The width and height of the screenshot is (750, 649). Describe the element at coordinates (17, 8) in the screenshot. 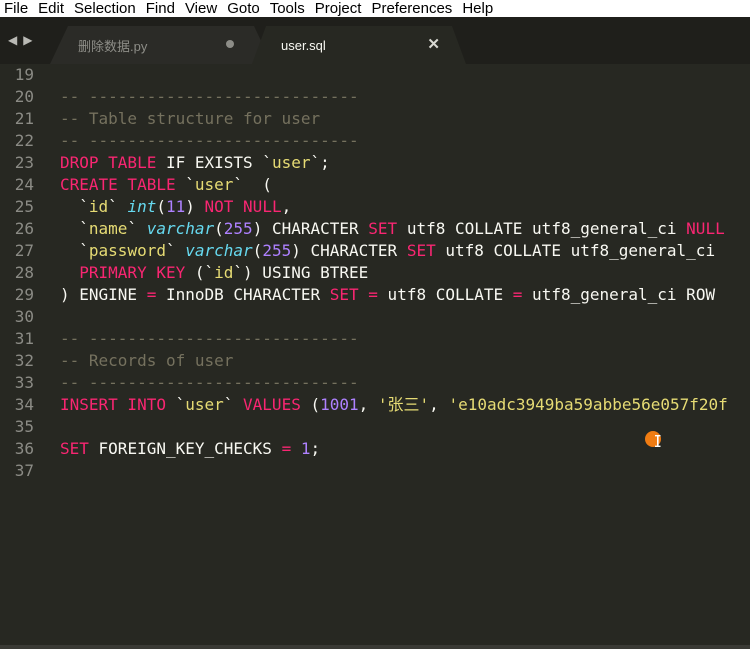

I see `menu-file: File` at that location.